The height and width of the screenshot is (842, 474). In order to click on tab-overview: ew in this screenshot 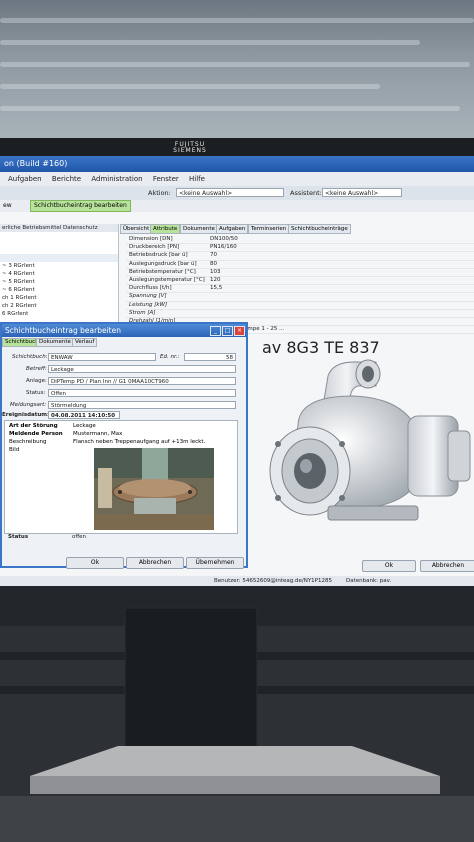, I will do `click(7, 206)`.